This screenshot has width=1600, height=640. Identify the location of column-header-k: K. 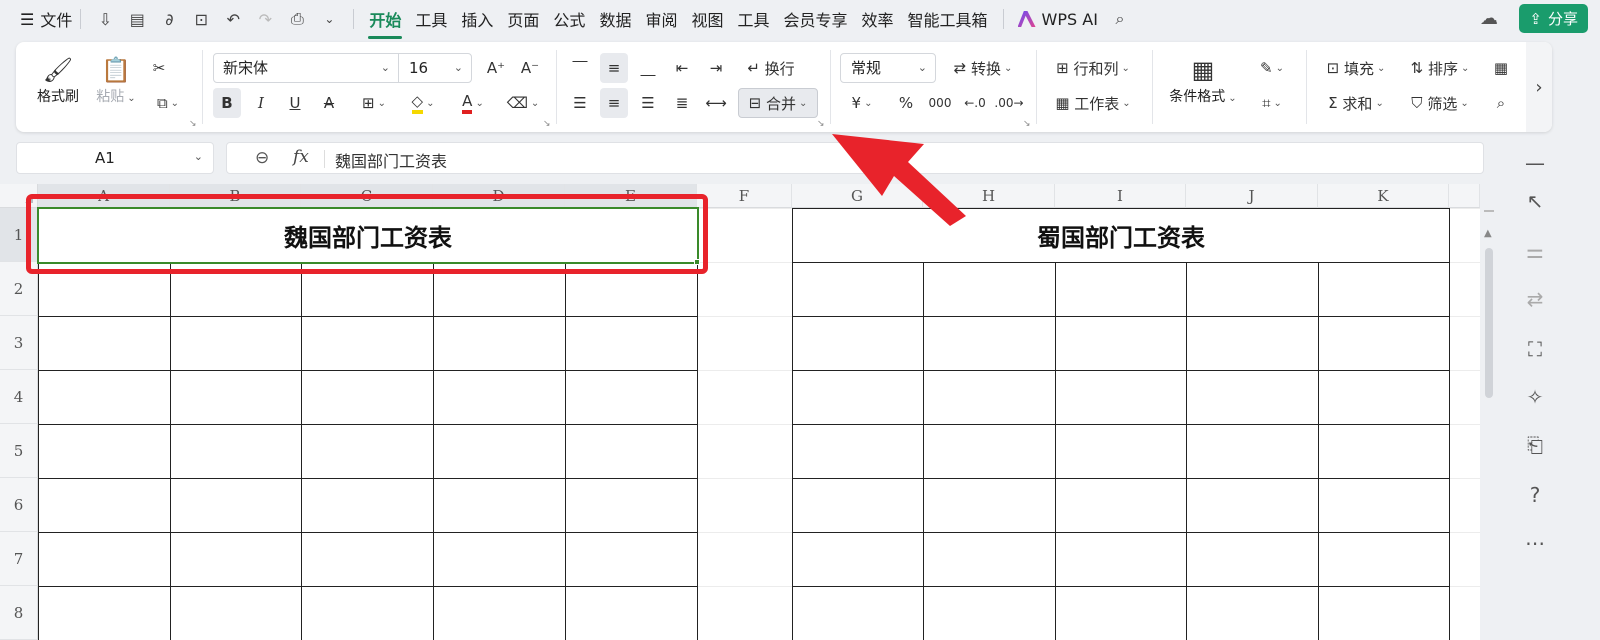
(1383, 196).